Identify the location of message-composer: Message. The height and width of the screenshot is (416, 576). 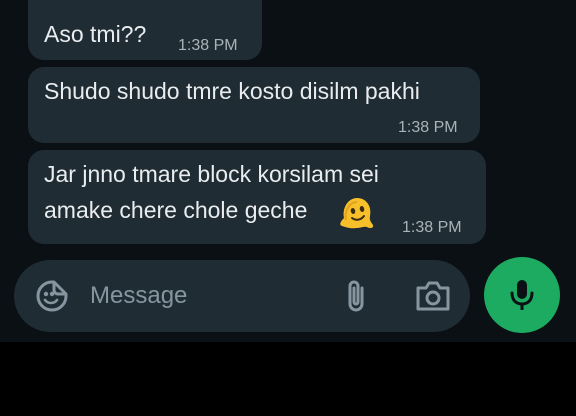
(242, 296).